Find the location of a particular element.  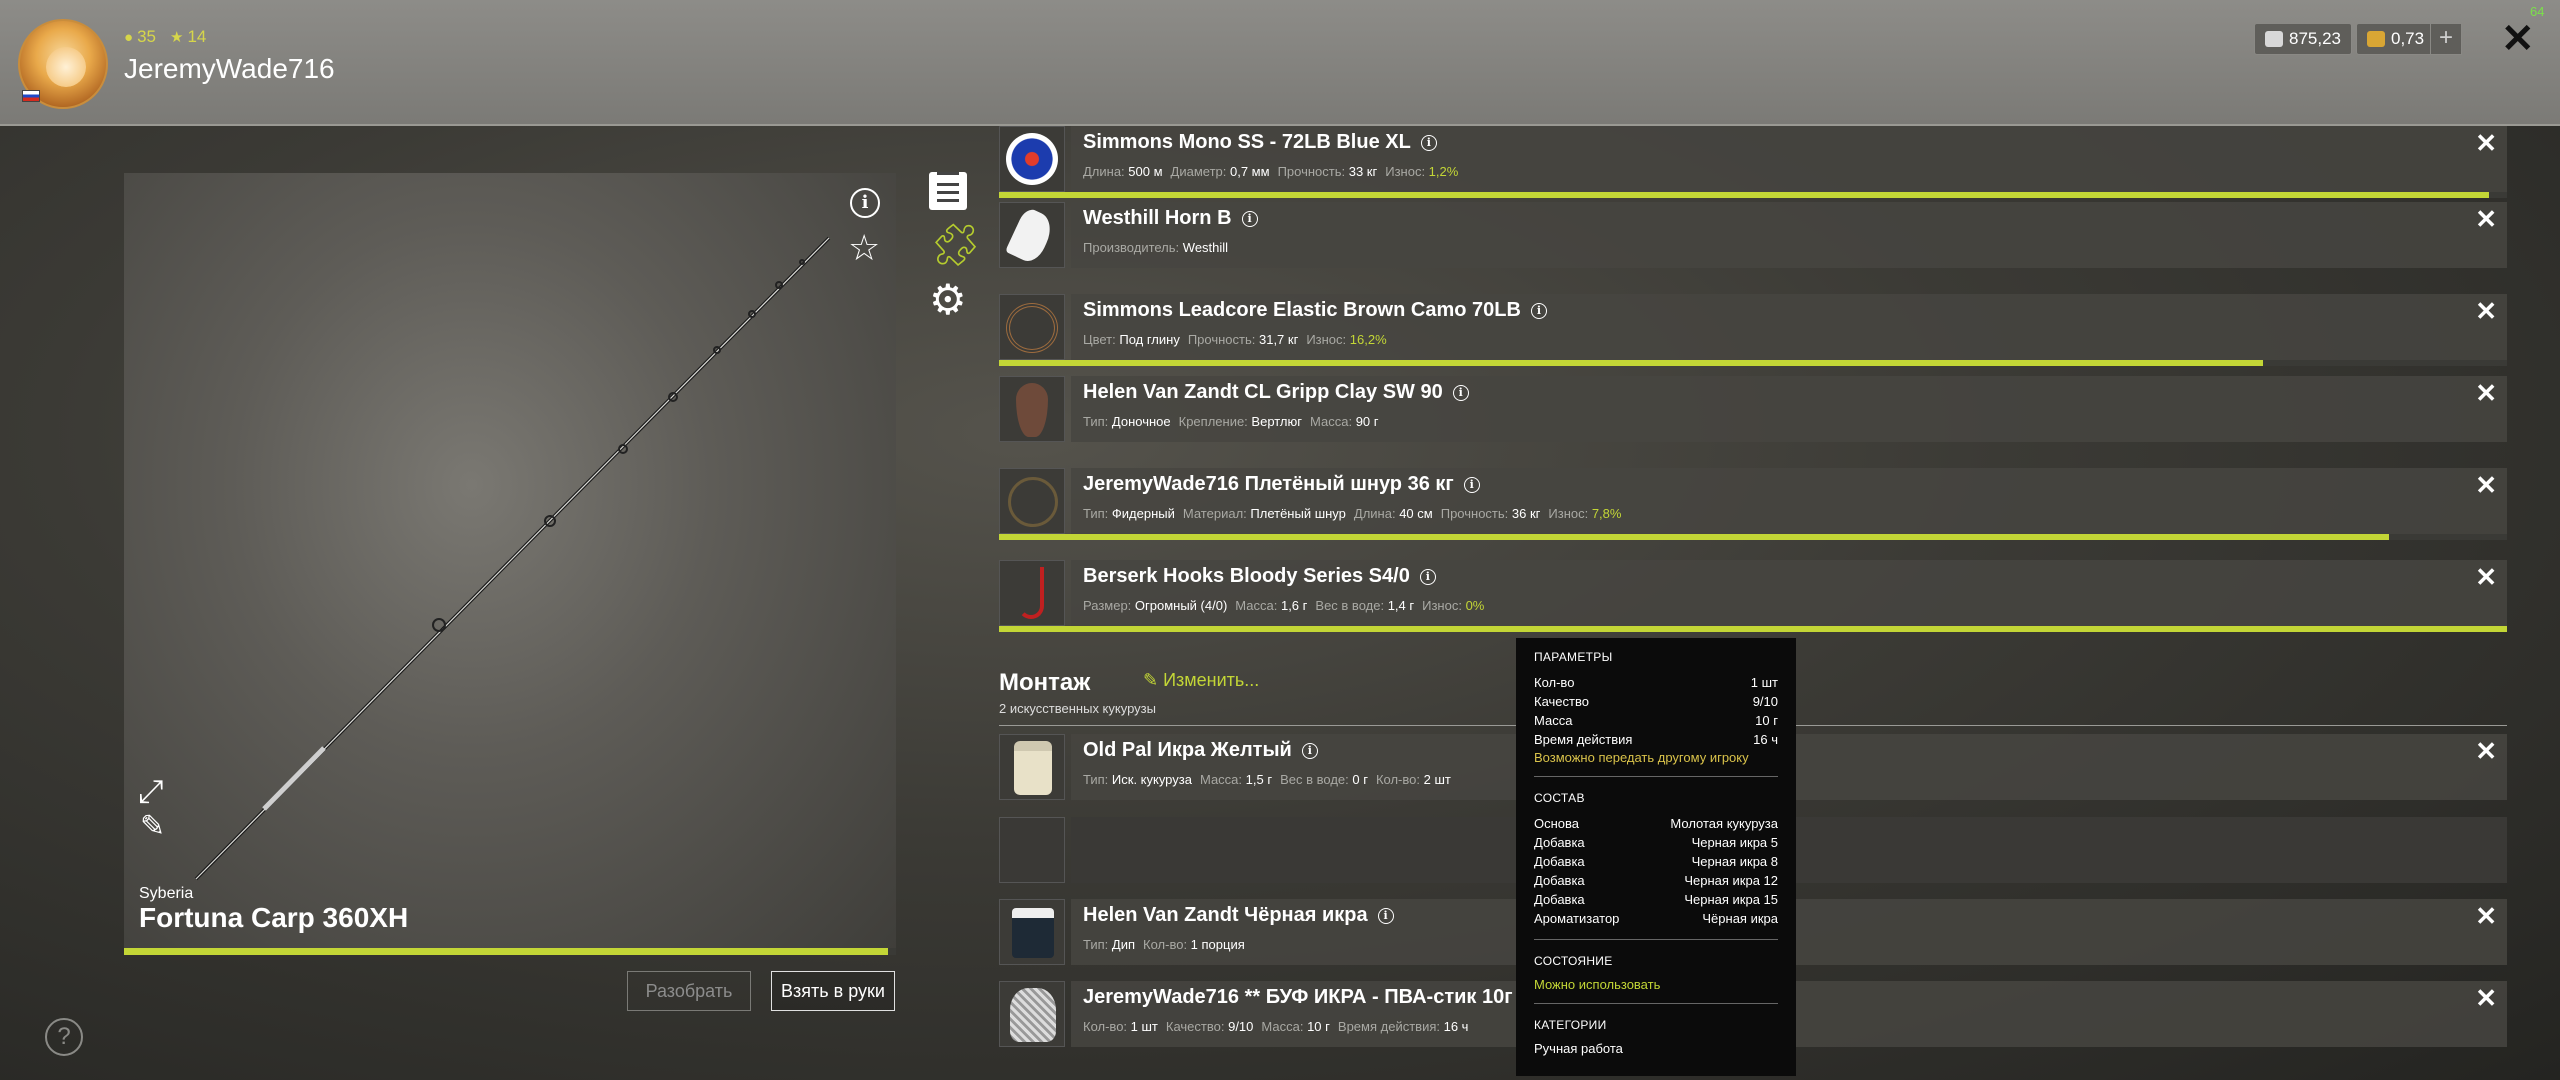

item-name: Old Pal Икра Желтый i is located at coordinates (1200, 750).